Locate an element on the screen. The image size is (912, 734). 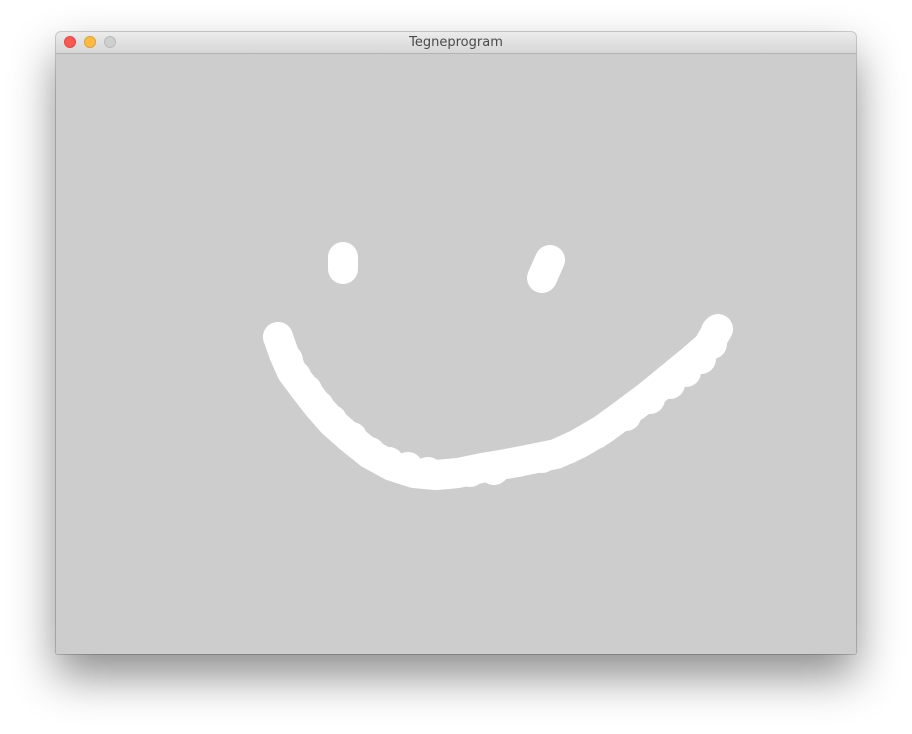
smile-stroke is located at coordinates (498, 402).